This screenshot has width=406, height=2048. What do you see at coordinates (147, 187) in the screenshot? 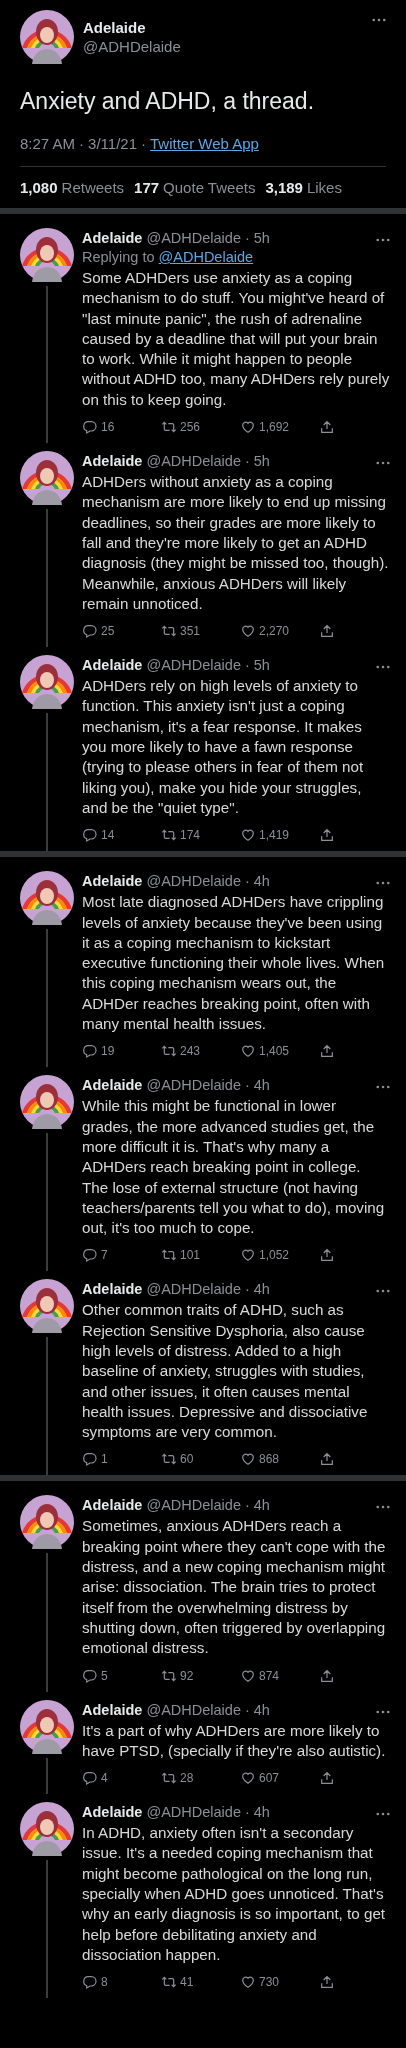
I see `stat-count: 177` at bounding box center [147, 187].